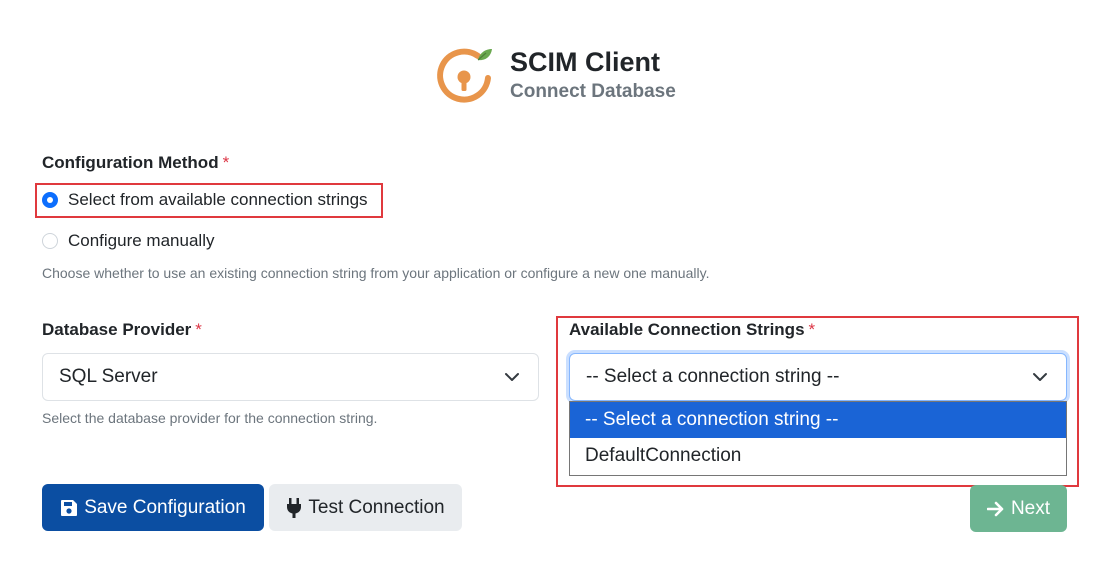 The image size is (1110, 575). What do you see at coordinates (108, 376) in the screenshot?
I see `database-provider-value: SQL Server` at bounding box center [108, 376].